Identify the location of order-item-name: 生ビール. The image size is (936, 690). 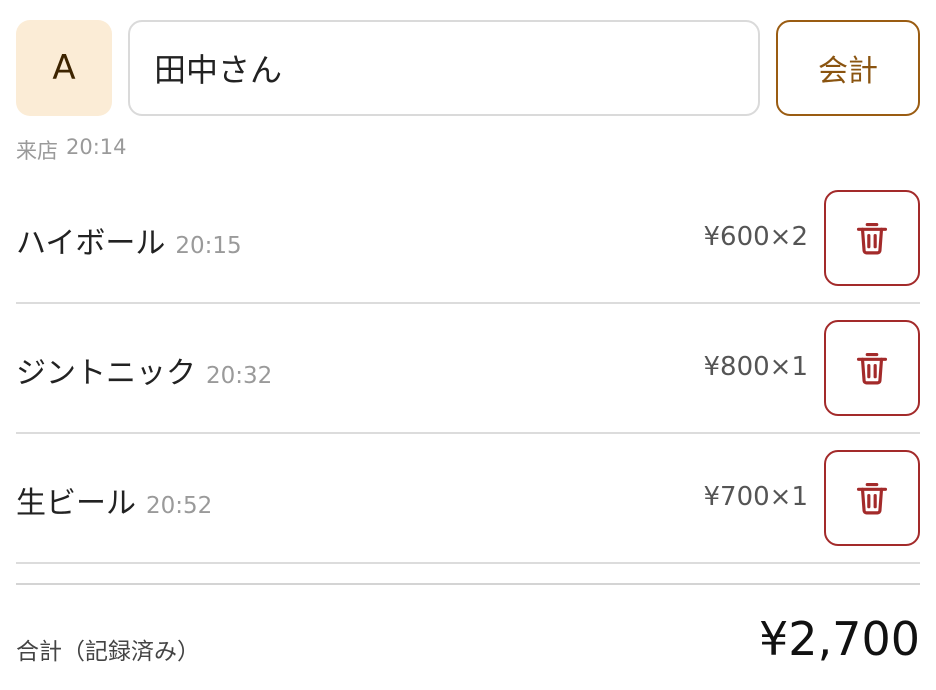
(76, 503).